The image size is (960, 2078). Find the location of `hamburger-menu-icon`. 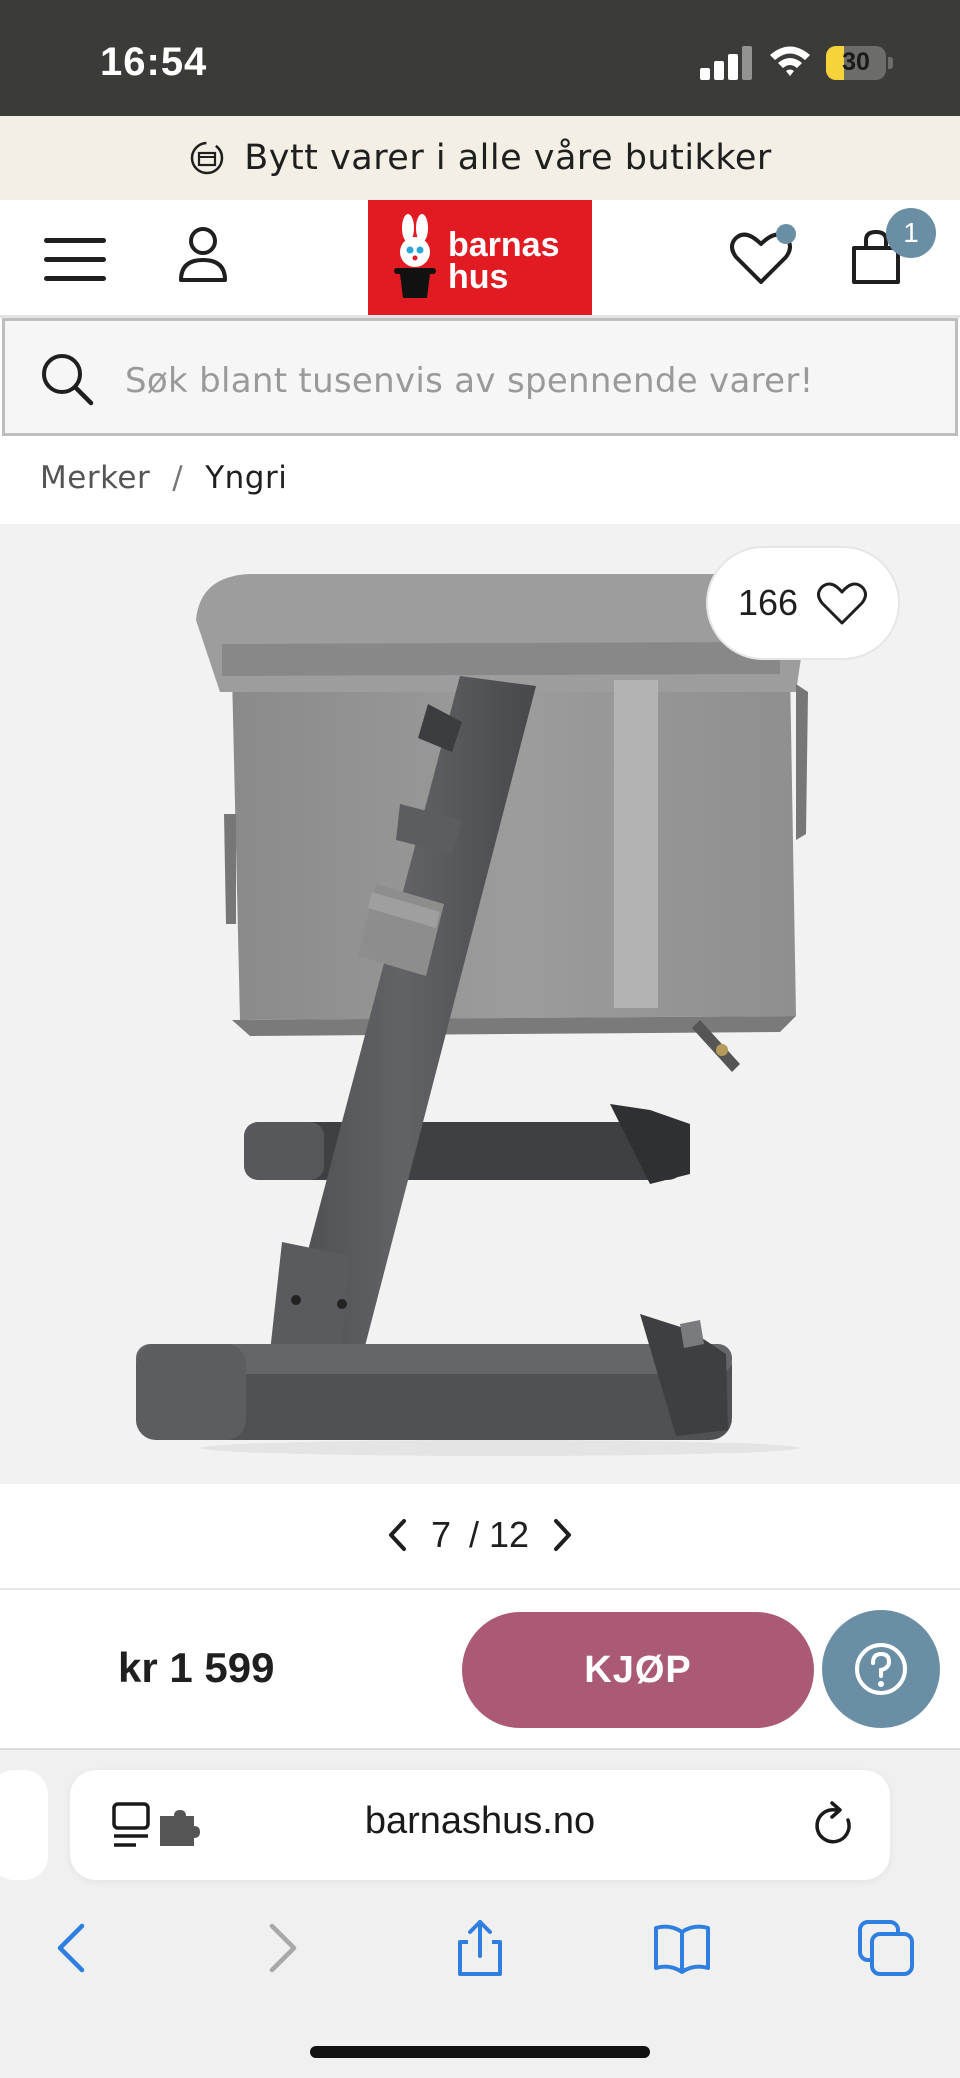

hamburger-menu-icon is located at coordinates (76, 260).